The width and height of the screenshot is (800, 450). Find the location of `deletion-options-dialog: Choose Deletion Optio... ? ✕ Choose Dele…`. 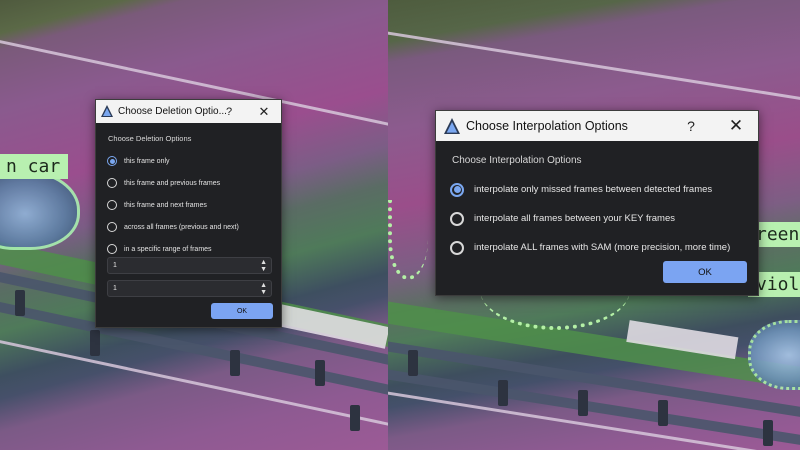

deletion-options-dialog: Choose Deletion Optio... ? ✕ Choose Dele… is located at coordinates (188, 213).